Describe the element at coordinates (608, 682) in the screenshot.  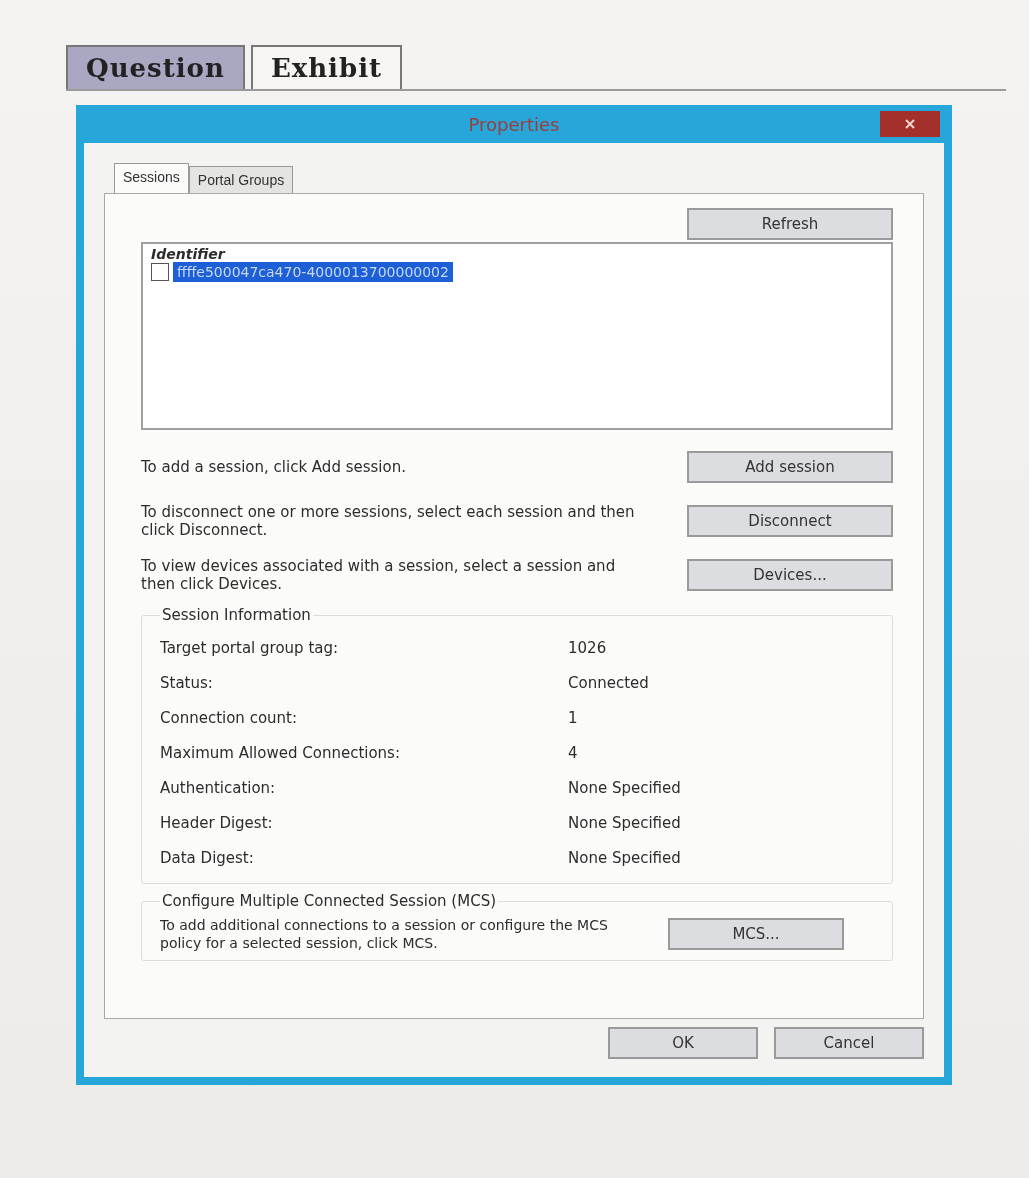
I see `field-value: Connected` at that location.